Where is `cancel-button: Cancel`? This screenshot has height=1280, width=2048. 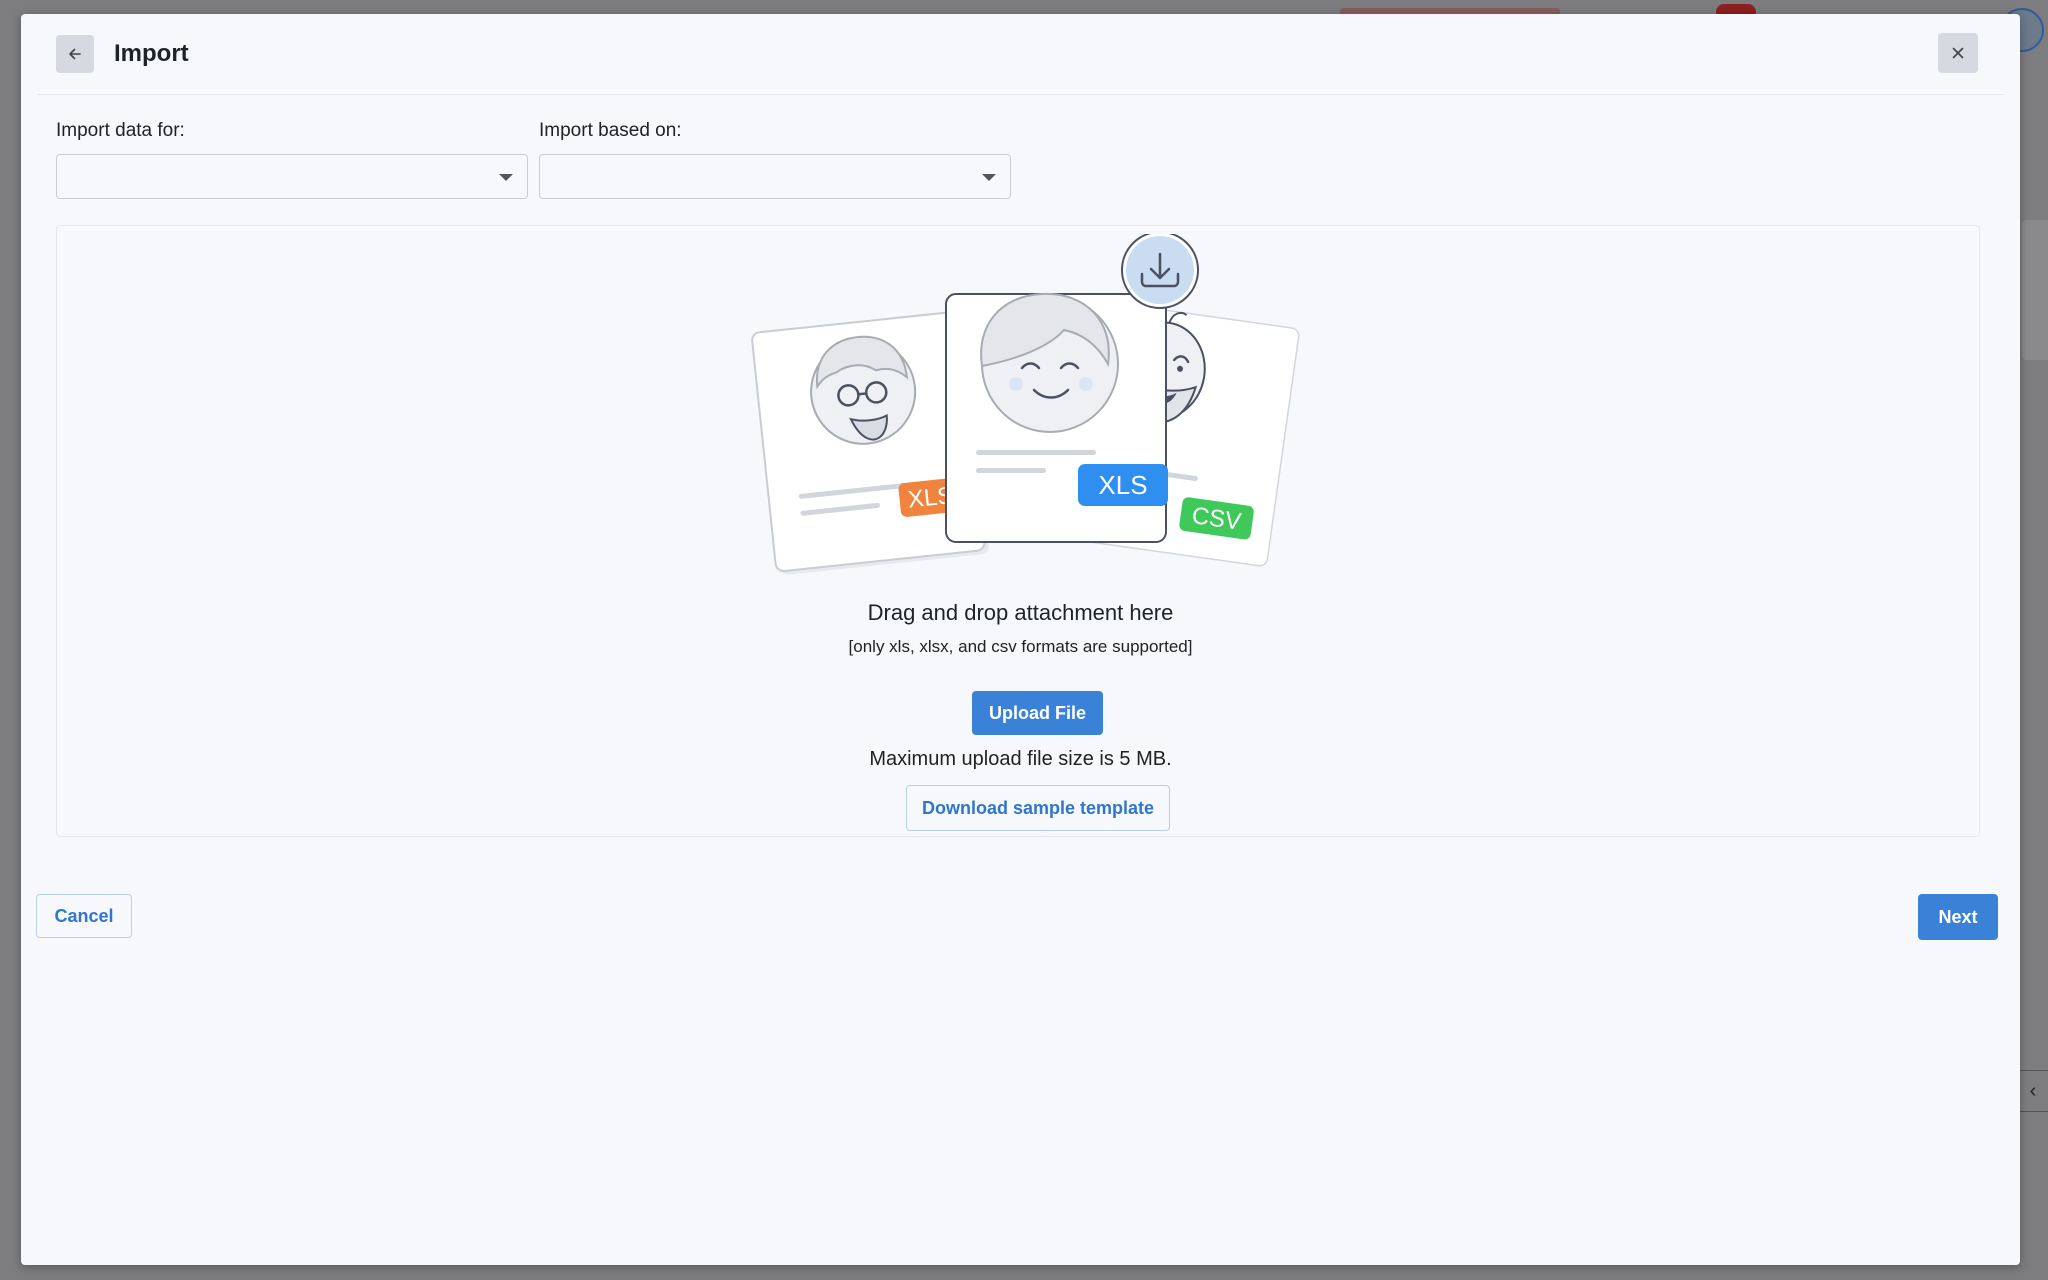 cancel-button: Cancel is located at coordinates (84, 916).